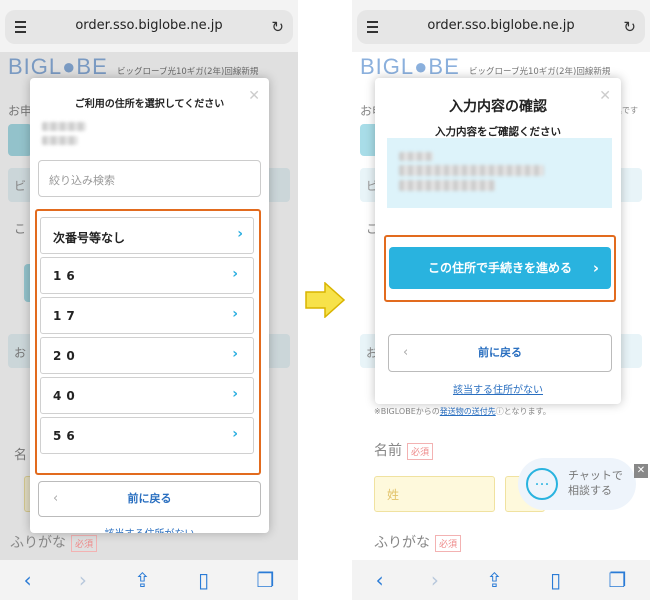  I want to click on address-confirm-box, so click(499, 173).